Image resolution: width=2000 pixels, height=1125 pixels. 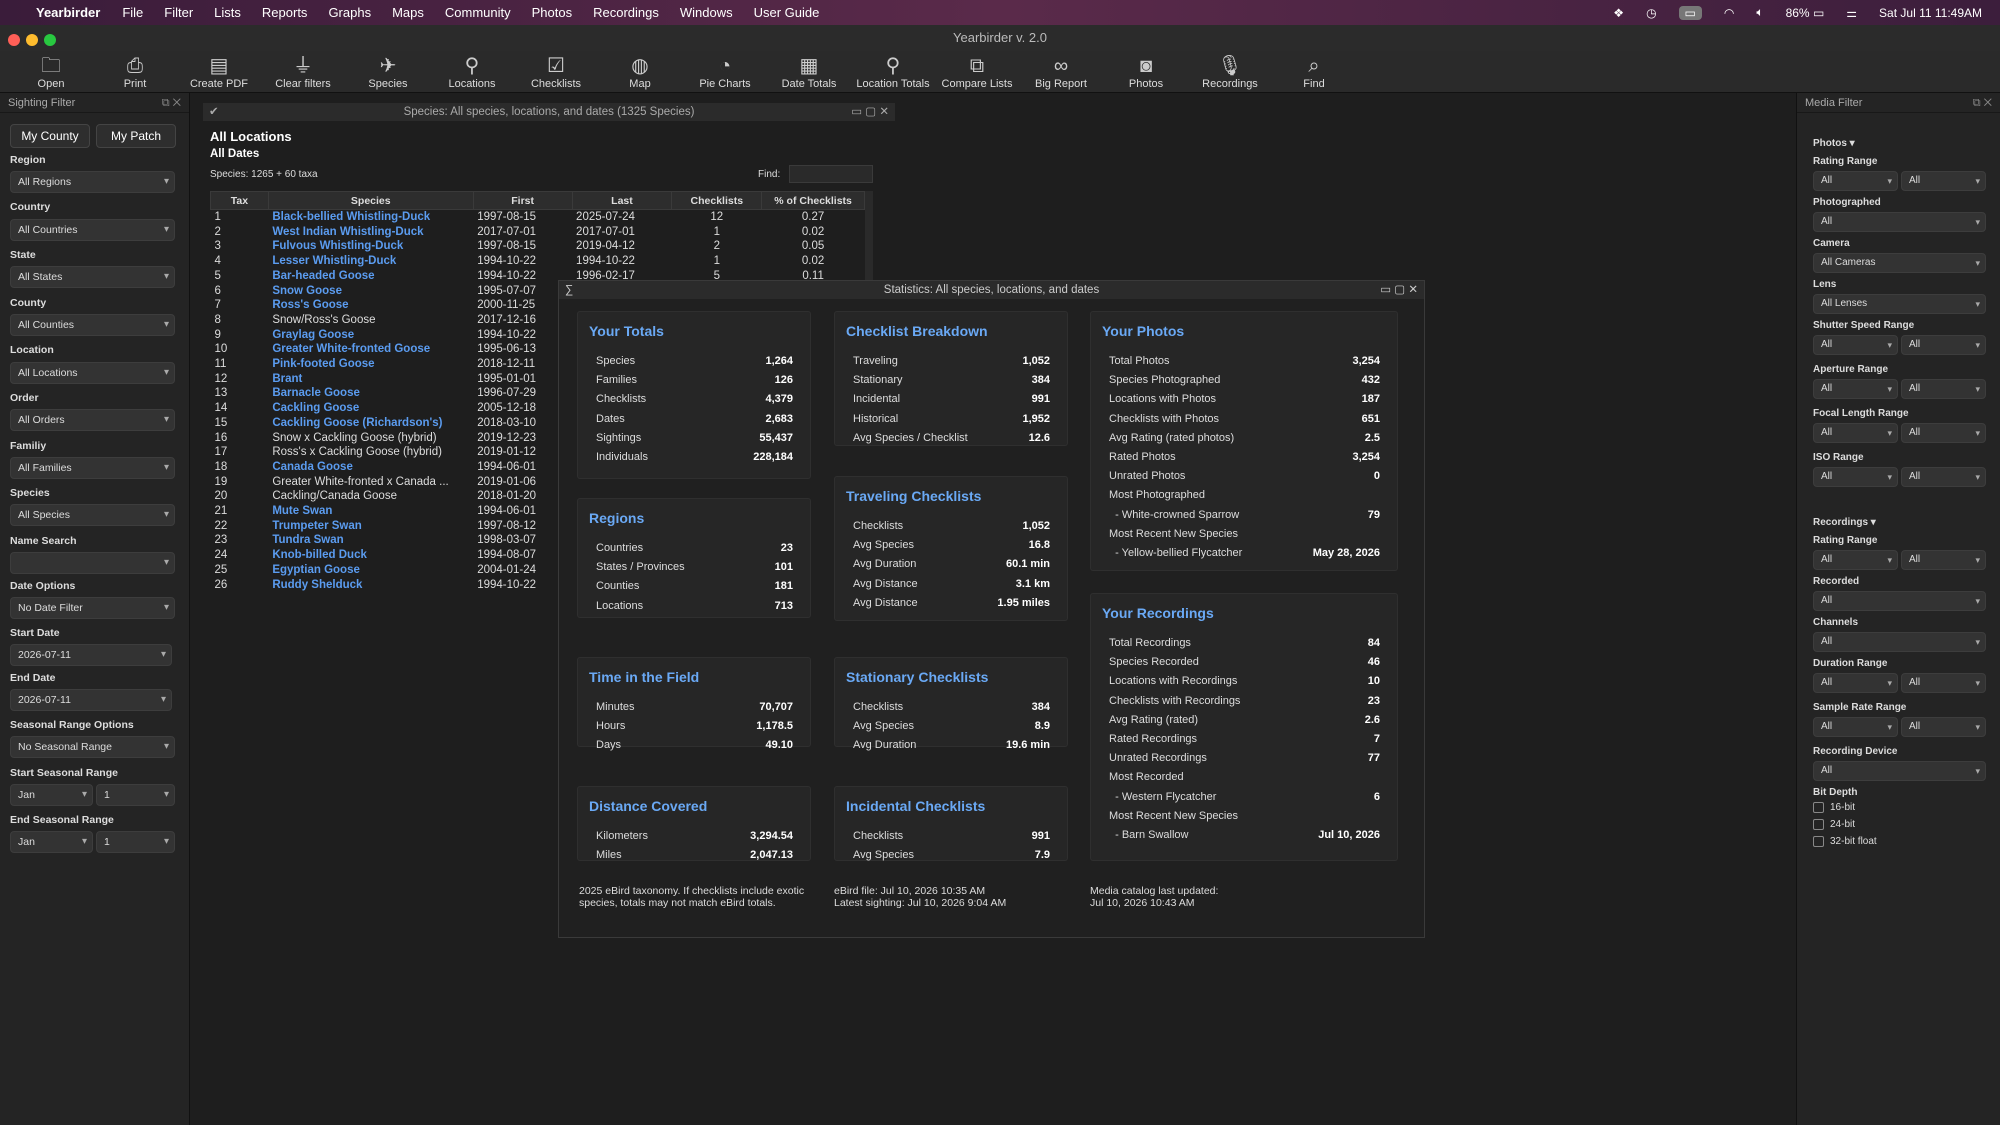 I want to click on minimize-window-button, so click(x=32, y=40).